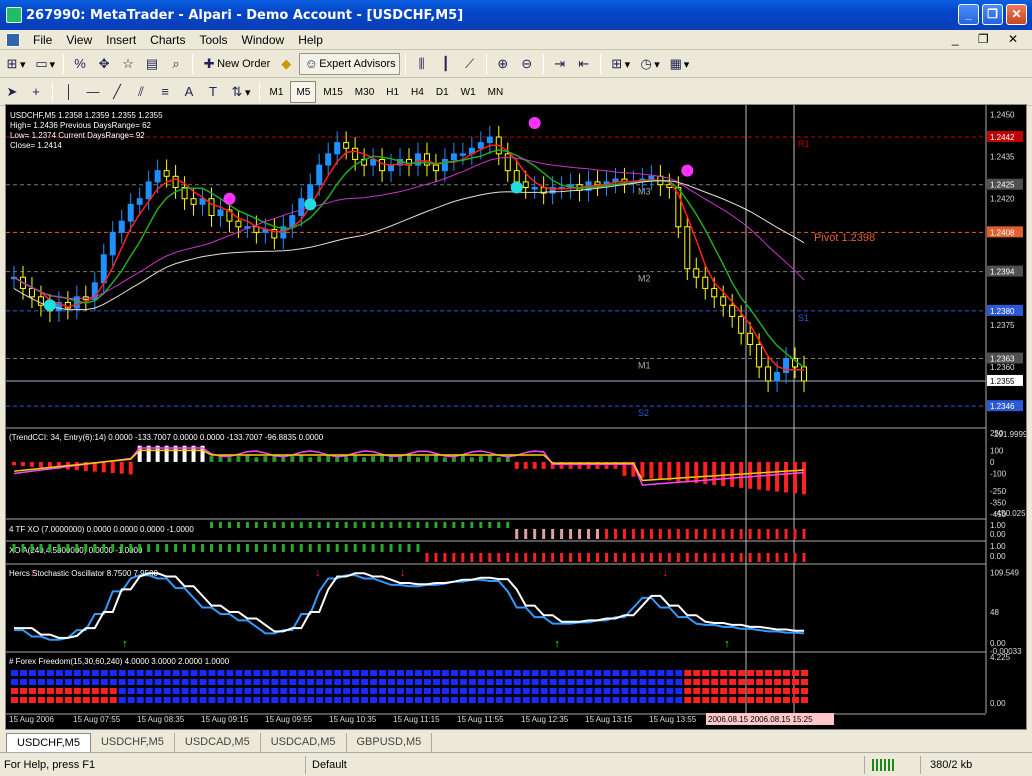 This screenshot has height=776, width=1032. Describe the element at coordinates (310, 40) in the screenshot. I see `menu-help: Help` at that location.